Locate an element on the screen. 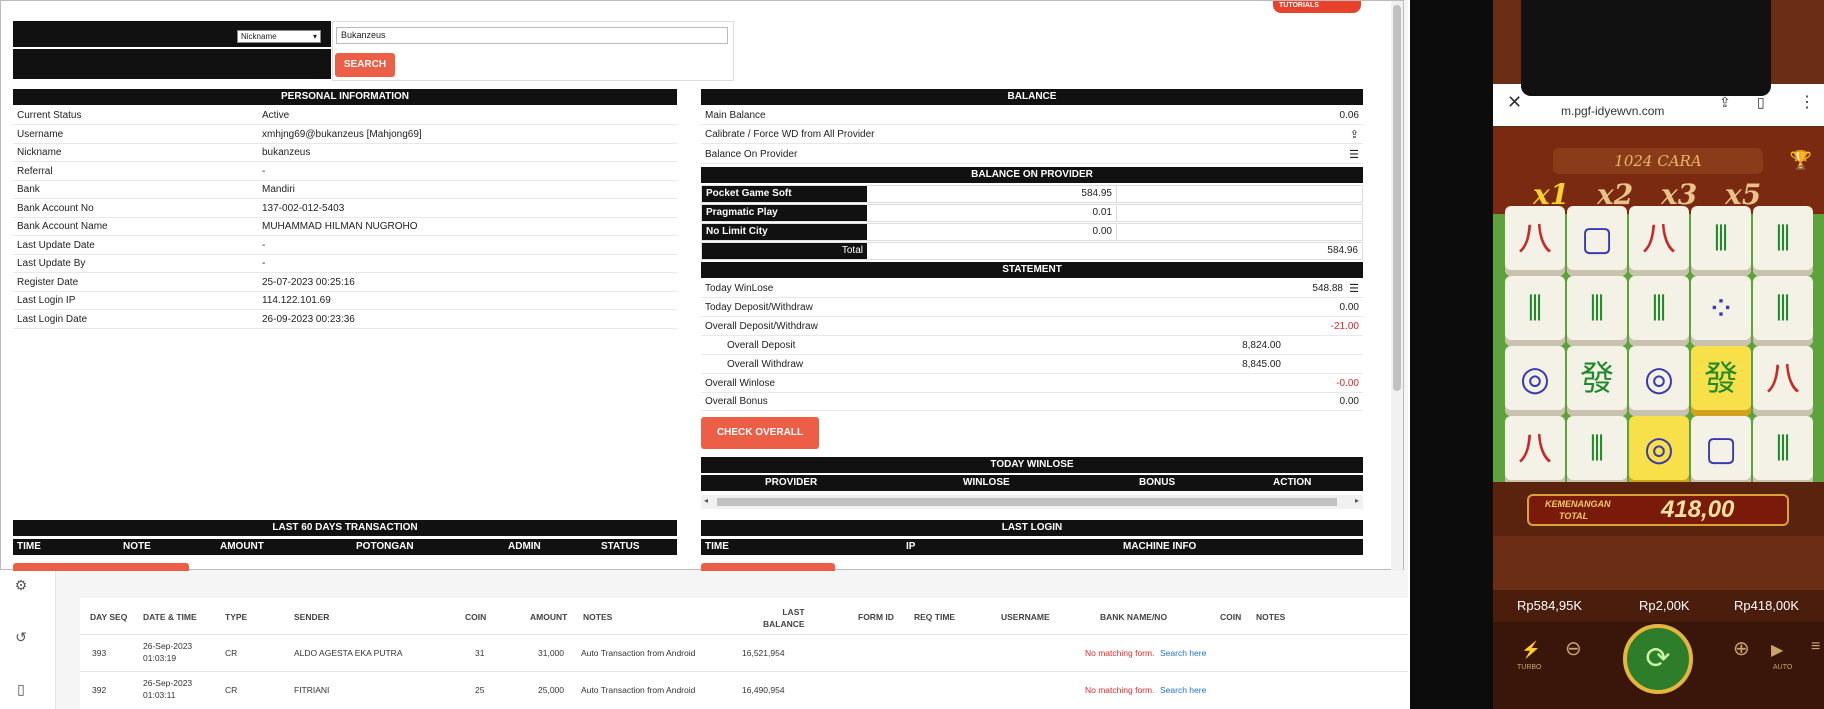 This screenshot has width=1824, height=709. info-key: Last Login IP is located at coordinates (46, 300).